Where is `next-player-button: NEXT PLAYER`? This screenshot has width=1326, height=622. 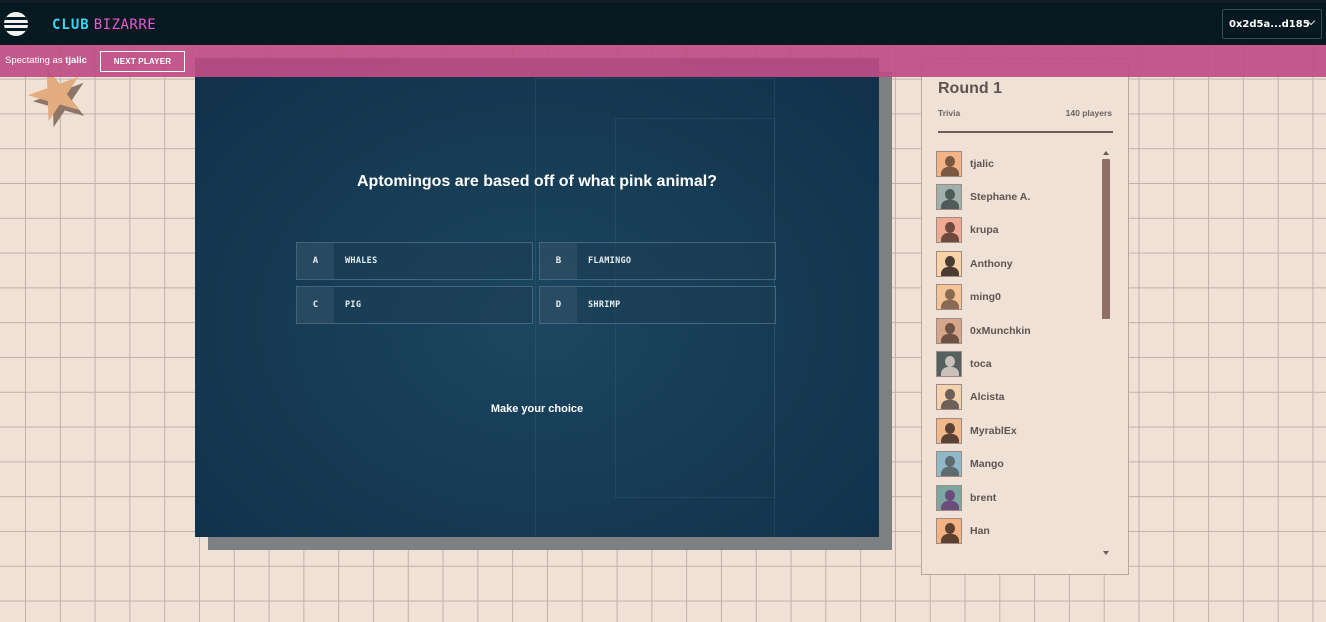
next-player-button: NEXT PLAYER is located at coordinates (142, 61).